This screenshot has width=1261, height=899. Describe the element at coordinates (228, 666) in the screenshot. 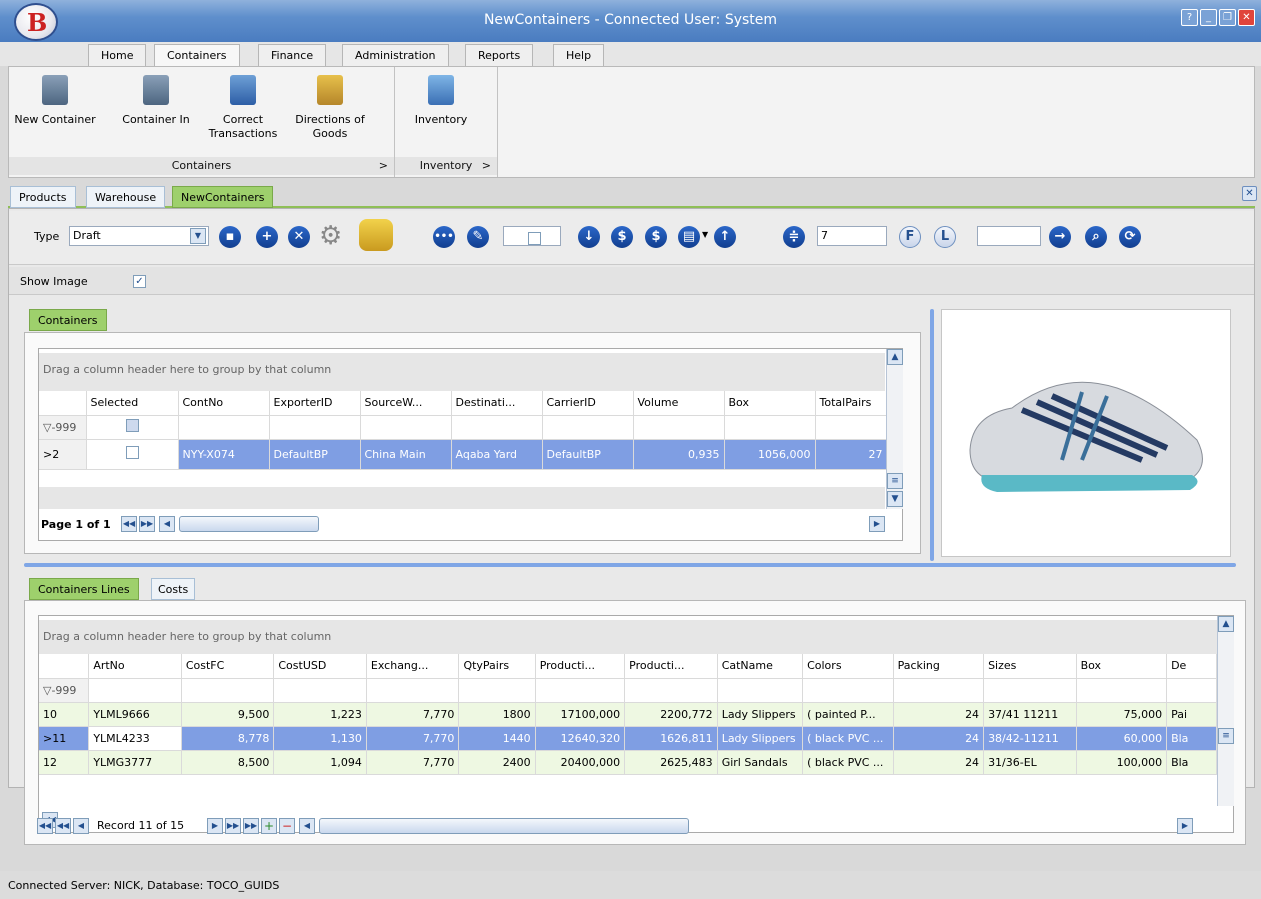

I see `column-header: CostFC` at that location.